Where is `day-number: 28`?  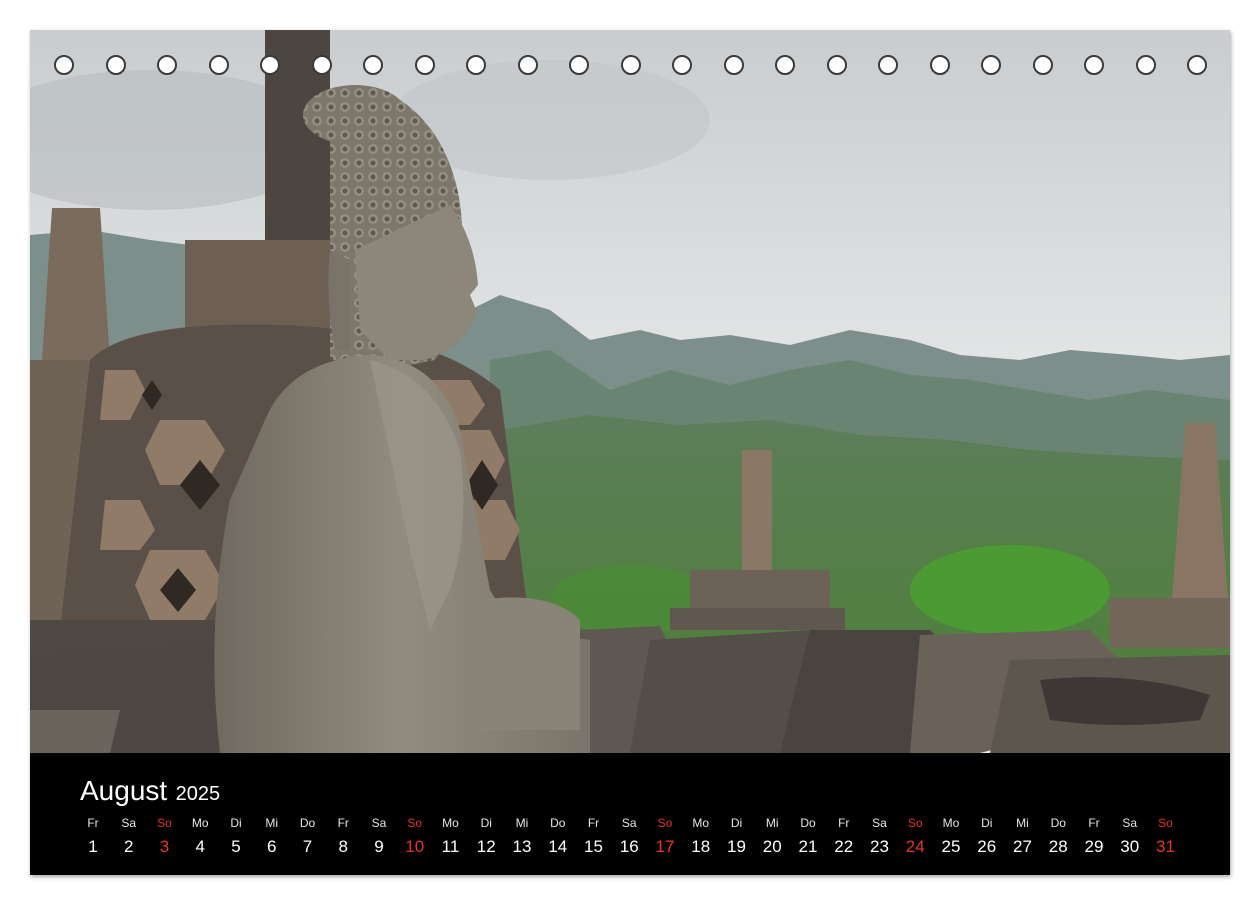 day-number: 28 is located at coordinates (1058, 846).